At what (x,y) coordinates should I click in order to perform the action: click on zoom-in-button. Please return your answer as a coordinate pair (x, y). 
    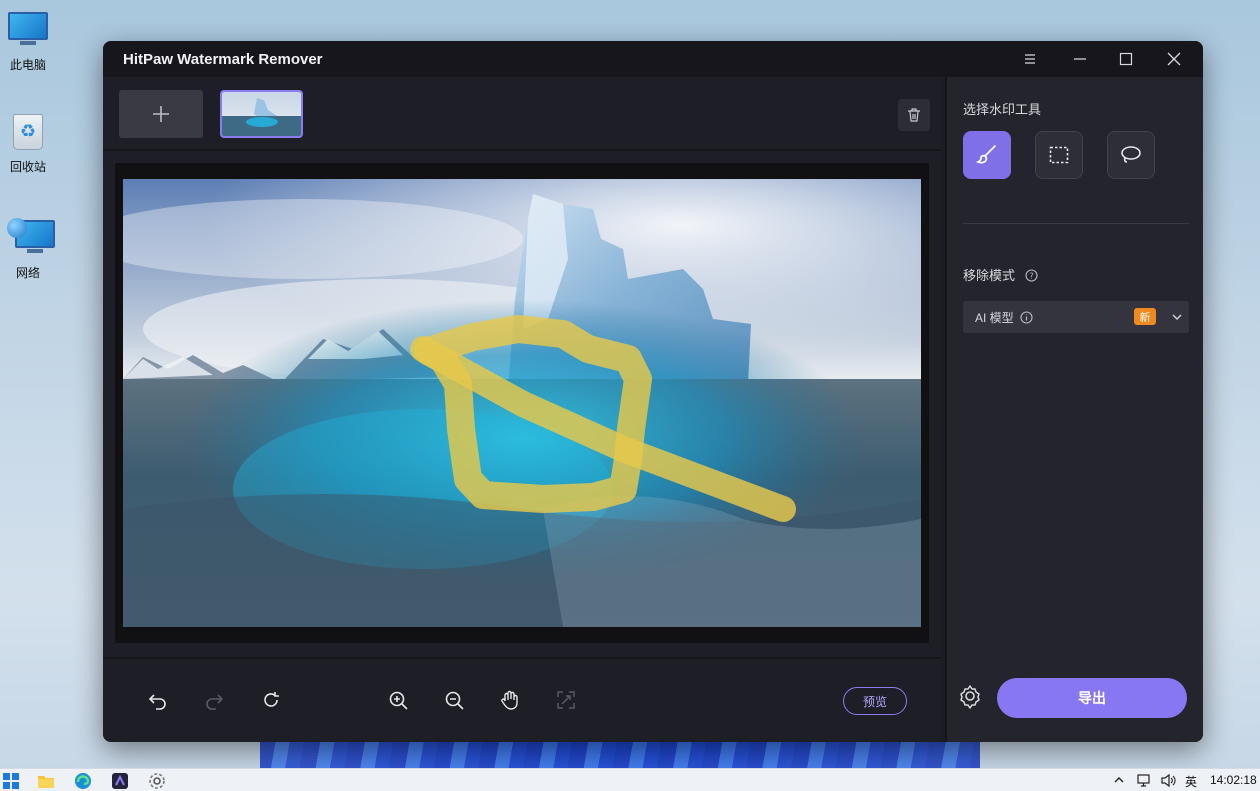
    Looking at the image, I should click on (398, 700).